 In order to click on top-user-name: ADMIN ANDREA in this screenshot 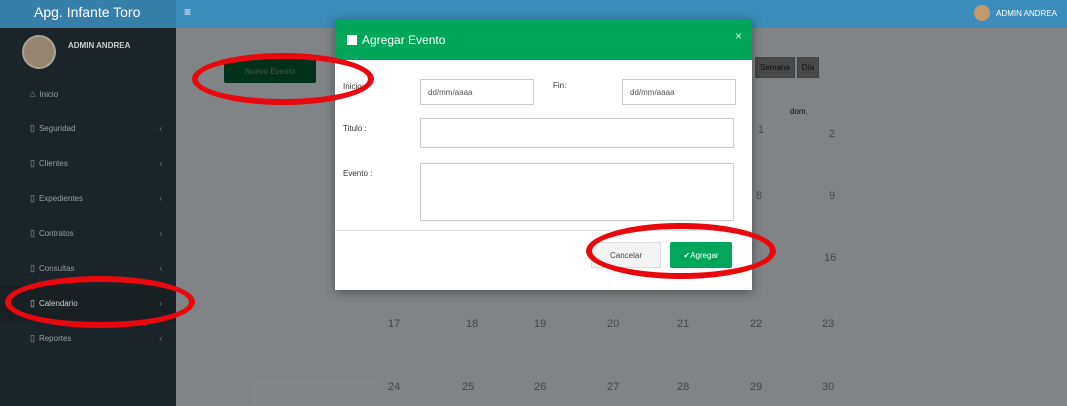, I will do `click(1026, 13)`.